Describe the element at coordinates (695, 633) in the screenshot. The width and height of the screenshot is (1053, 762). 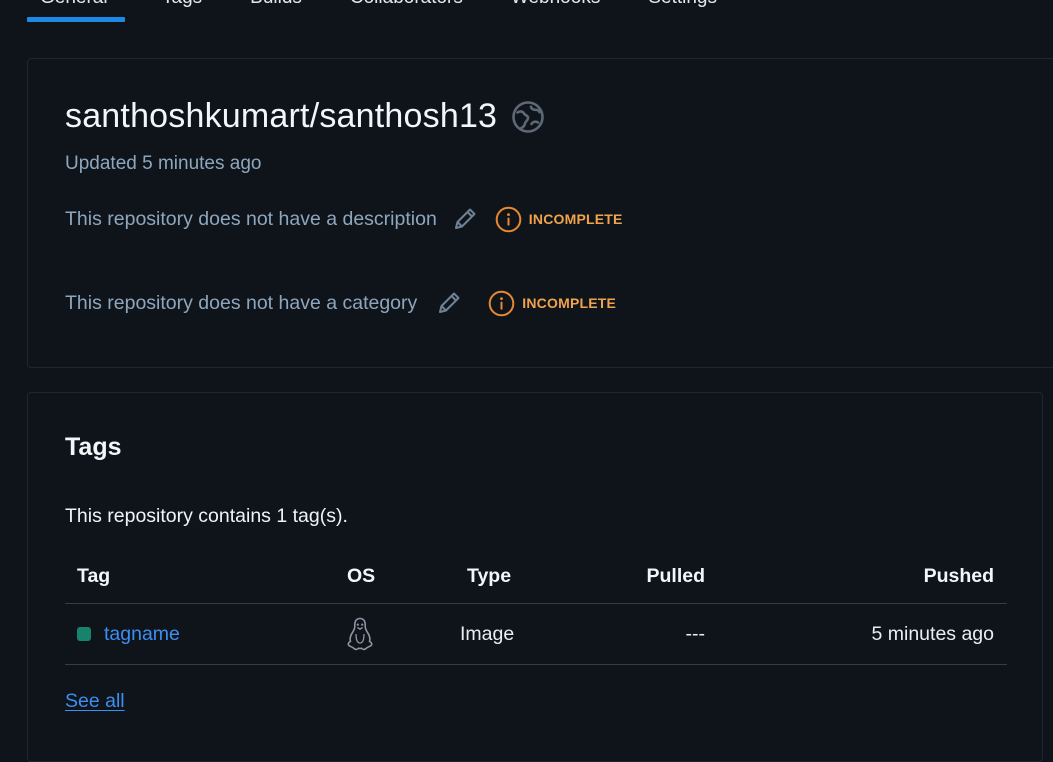
I see `pulled-cell: ---` at that location.